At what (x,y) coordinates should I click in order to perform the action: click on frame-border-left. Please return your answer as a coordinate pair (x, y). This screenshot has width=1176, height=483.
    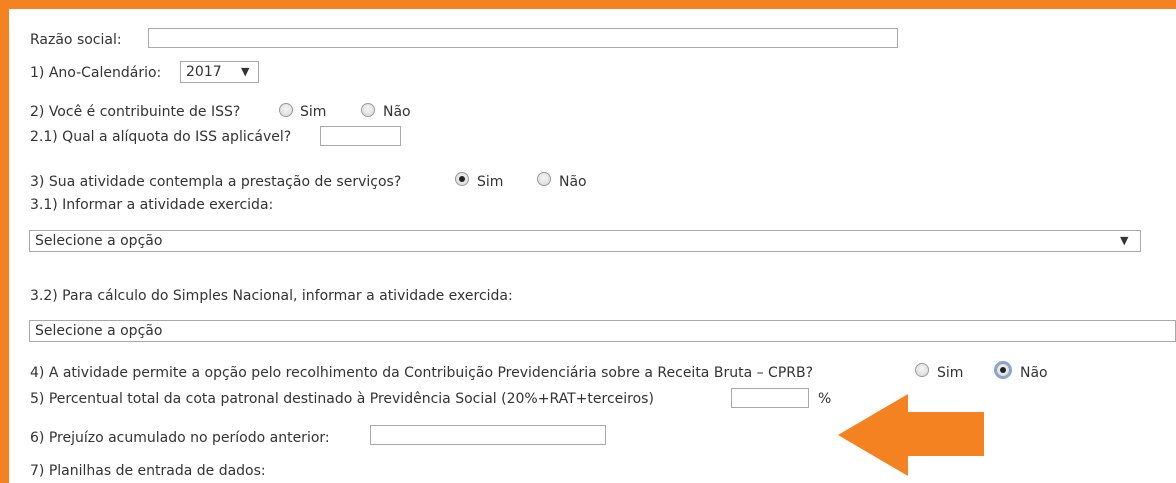
    Looking at the image, I should click on (4, 241).